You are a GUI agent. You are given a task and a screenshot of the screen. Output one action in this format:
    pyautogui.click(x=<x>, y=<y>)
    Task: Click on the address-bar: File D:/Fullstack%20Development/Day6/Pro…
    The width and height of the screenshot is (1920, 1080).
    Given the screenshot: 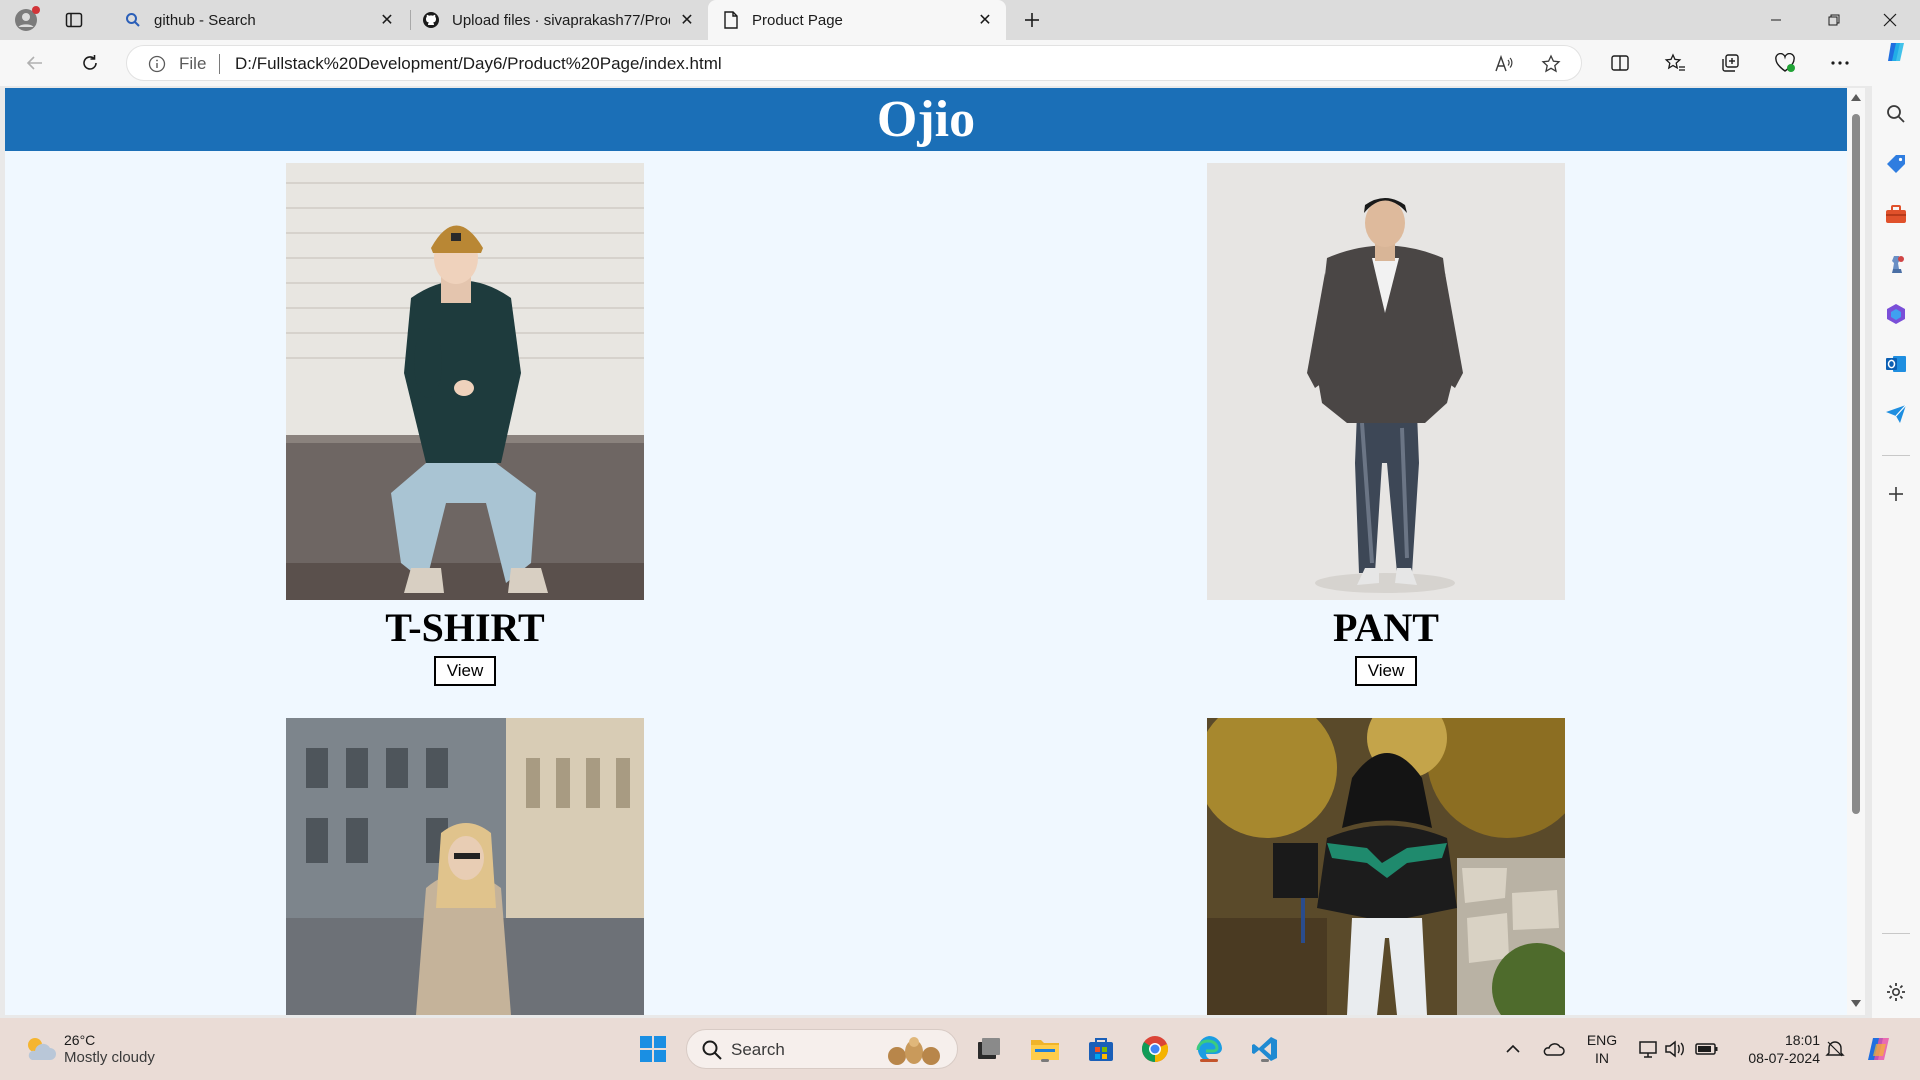 What is the action you would take?
    pyautogui.click(x=854, y=63)
    